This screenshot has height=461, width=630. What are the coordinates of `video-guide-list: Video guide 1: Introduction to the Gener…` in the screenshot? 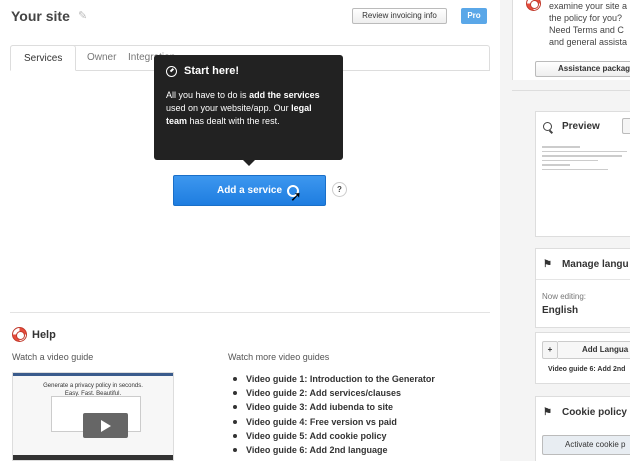 It's located at (334, 414).